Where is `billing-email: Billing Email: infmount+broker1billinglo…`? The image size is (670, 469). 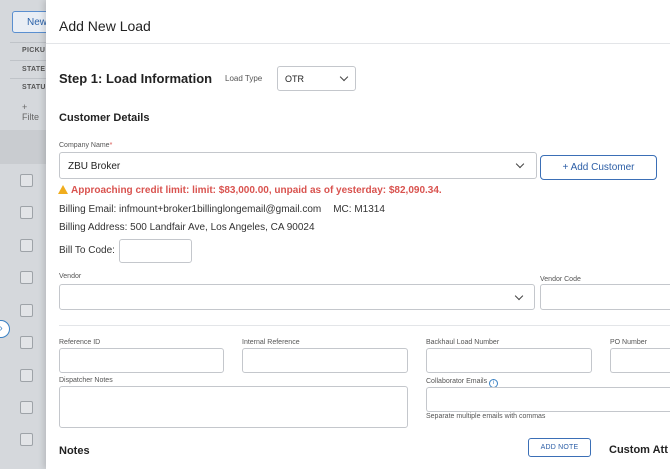
billing-email: Billing Email: infmount+broker1billinglo… is located at coordinates (190, 209).